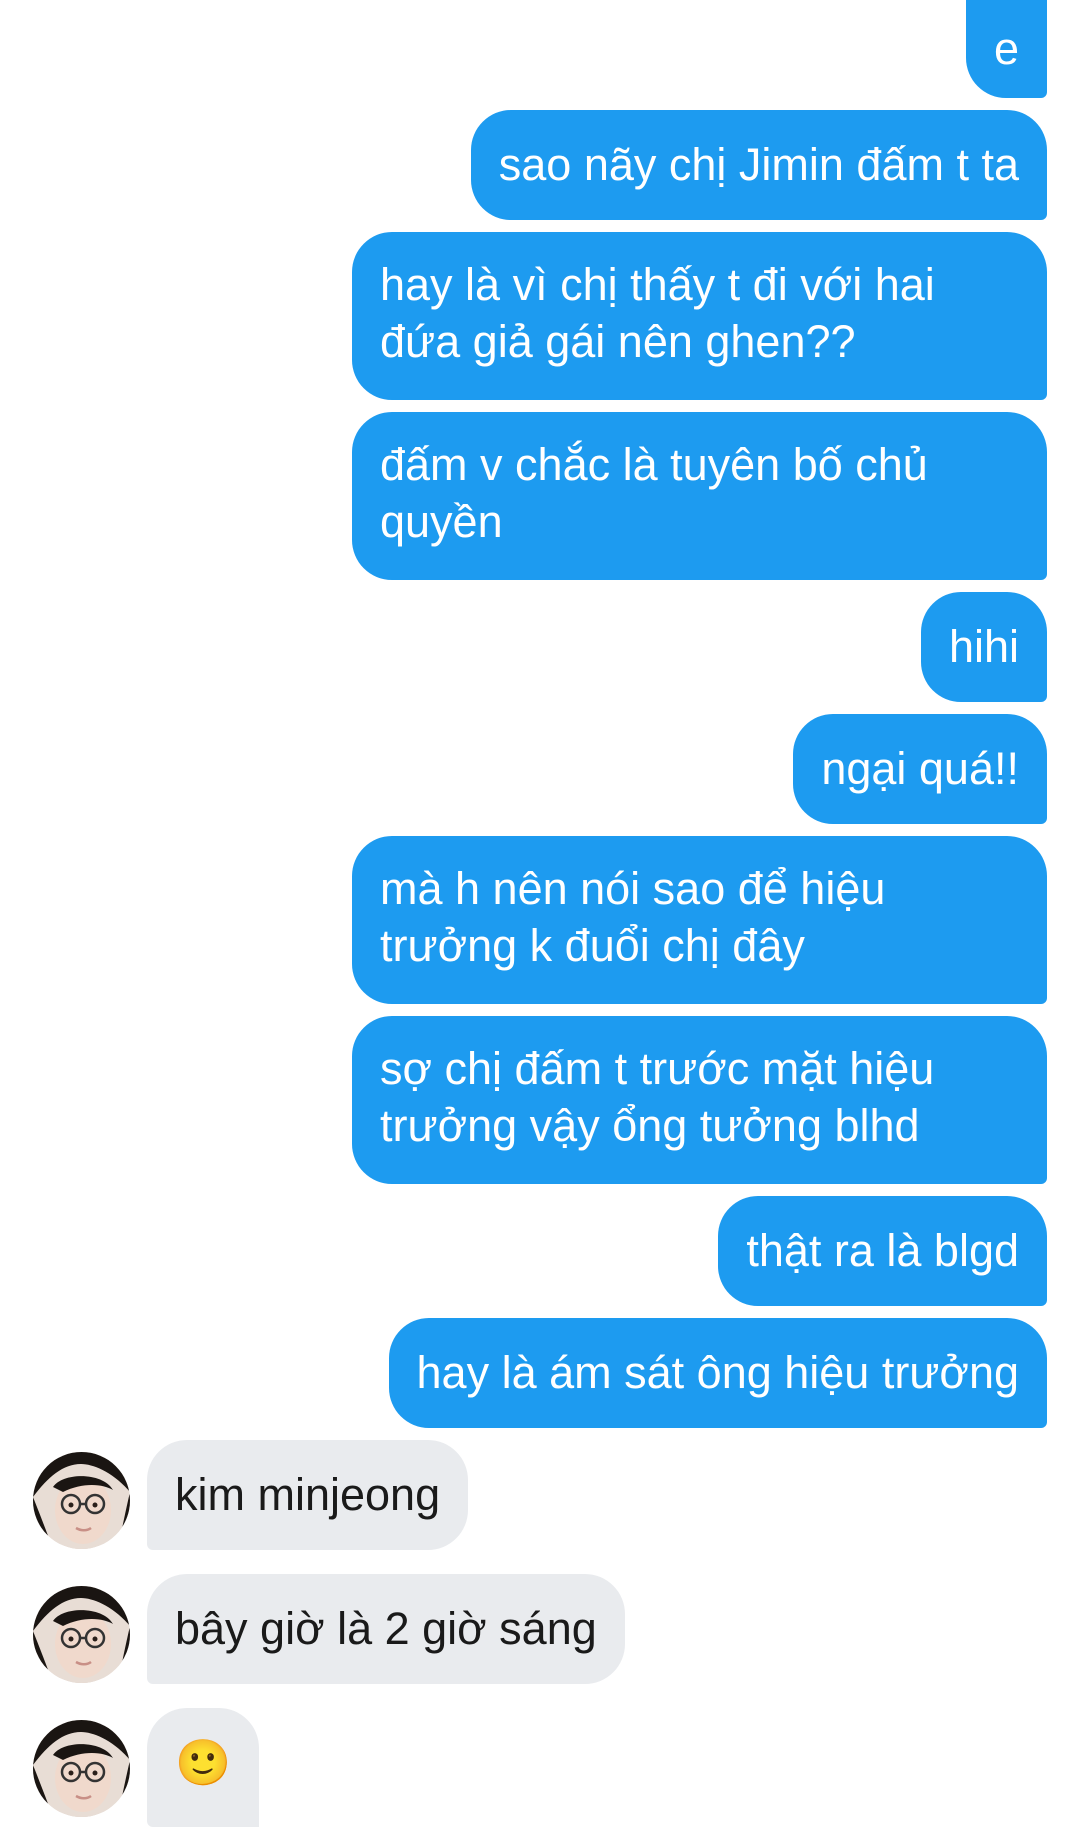 The height and width of the screenshot is (1827, 1080). What do you see at coordinates (983, 647) in the screenshot?
I see `outgoing-message: hihi` at bounding box center [983, 647].